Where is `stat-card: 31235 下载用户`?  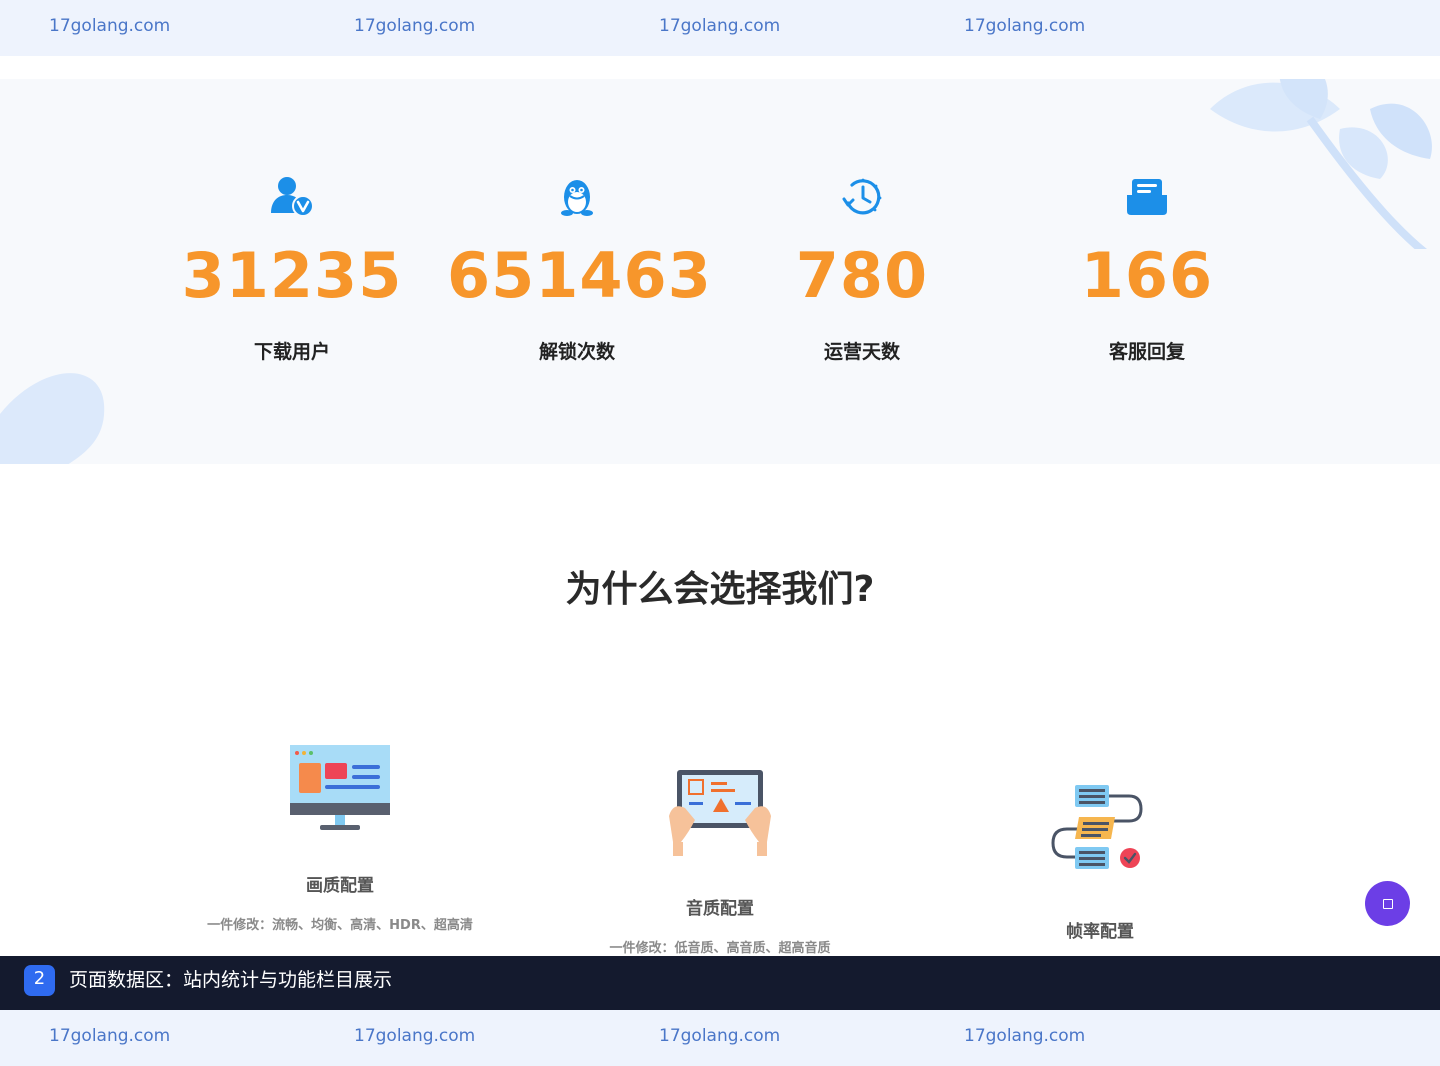 stat-card: 31235 下载用户 is located at coordinates (292, 268).